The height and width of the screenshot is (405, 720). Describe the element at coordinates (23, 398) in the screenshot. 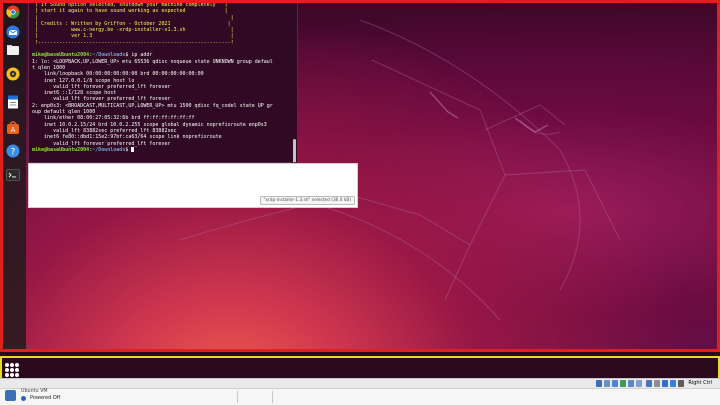

I see `power-off-icon` at that location.